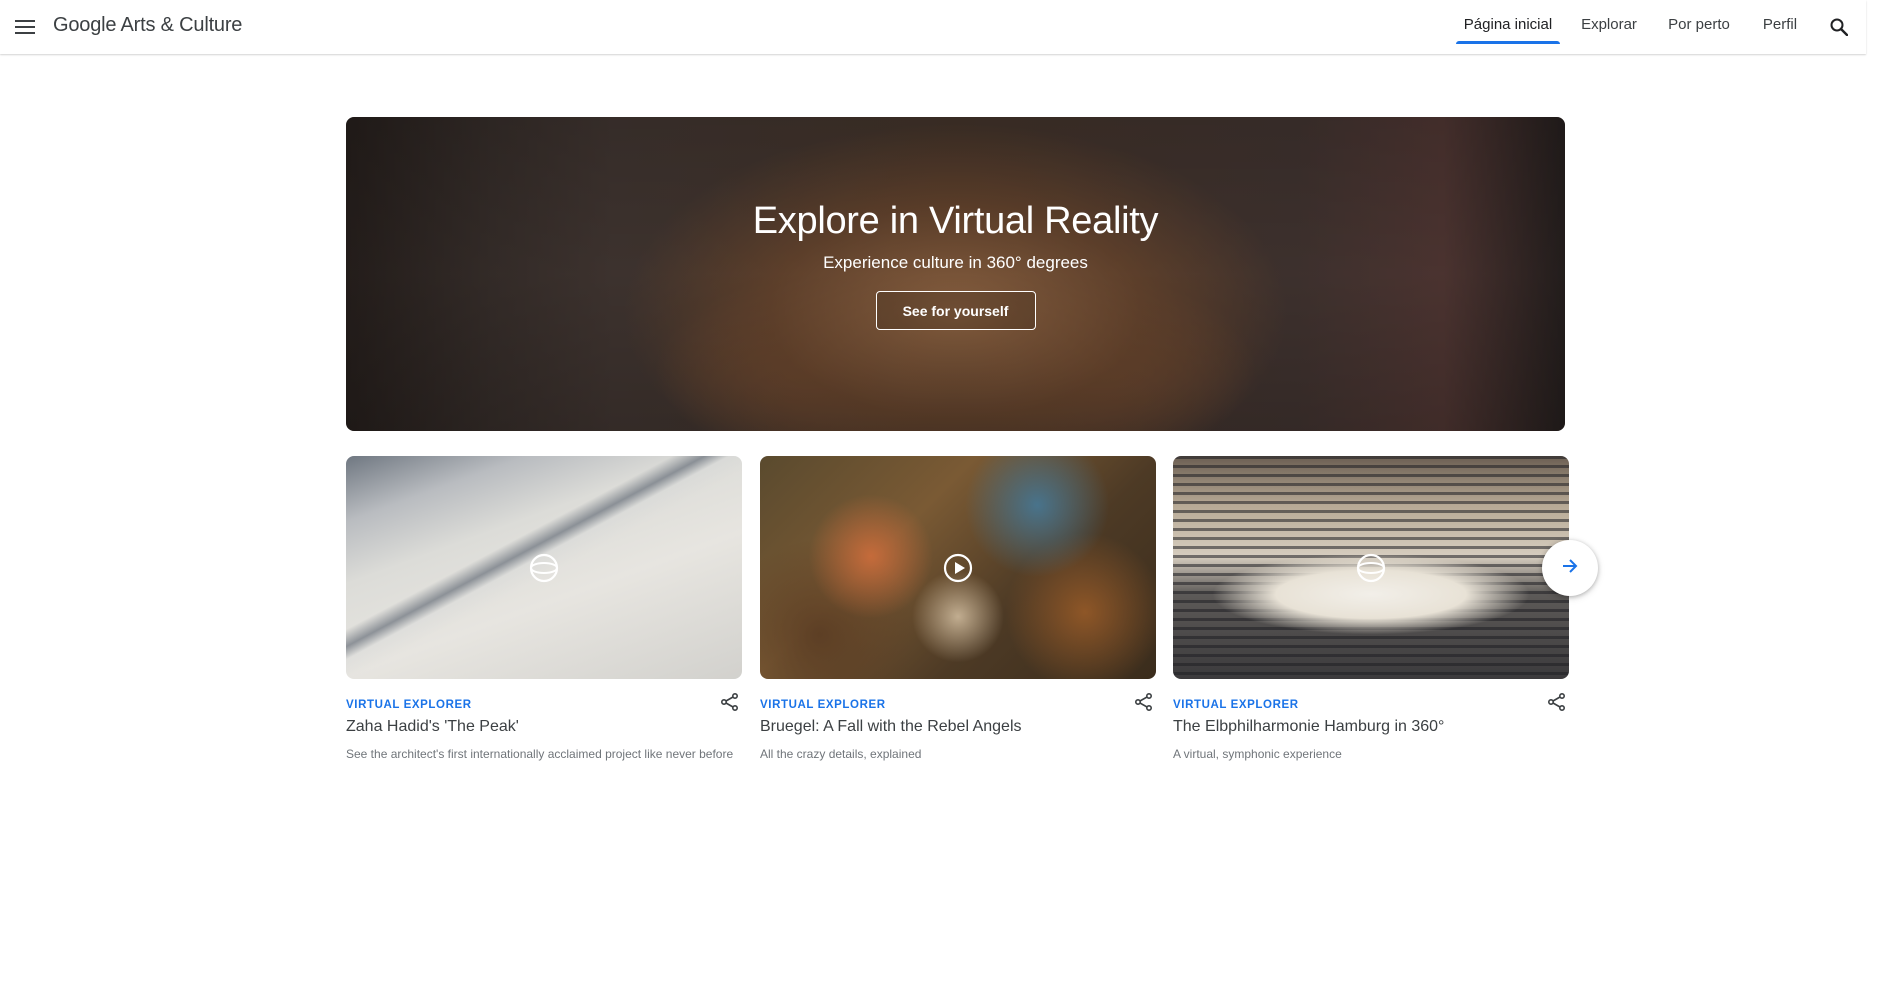 The width and height of the screenshot is (1882, 990). Describe the element at coordinates (841, 754) in the screenshot. I see `card-description: All the crazy details, explained` at that location.